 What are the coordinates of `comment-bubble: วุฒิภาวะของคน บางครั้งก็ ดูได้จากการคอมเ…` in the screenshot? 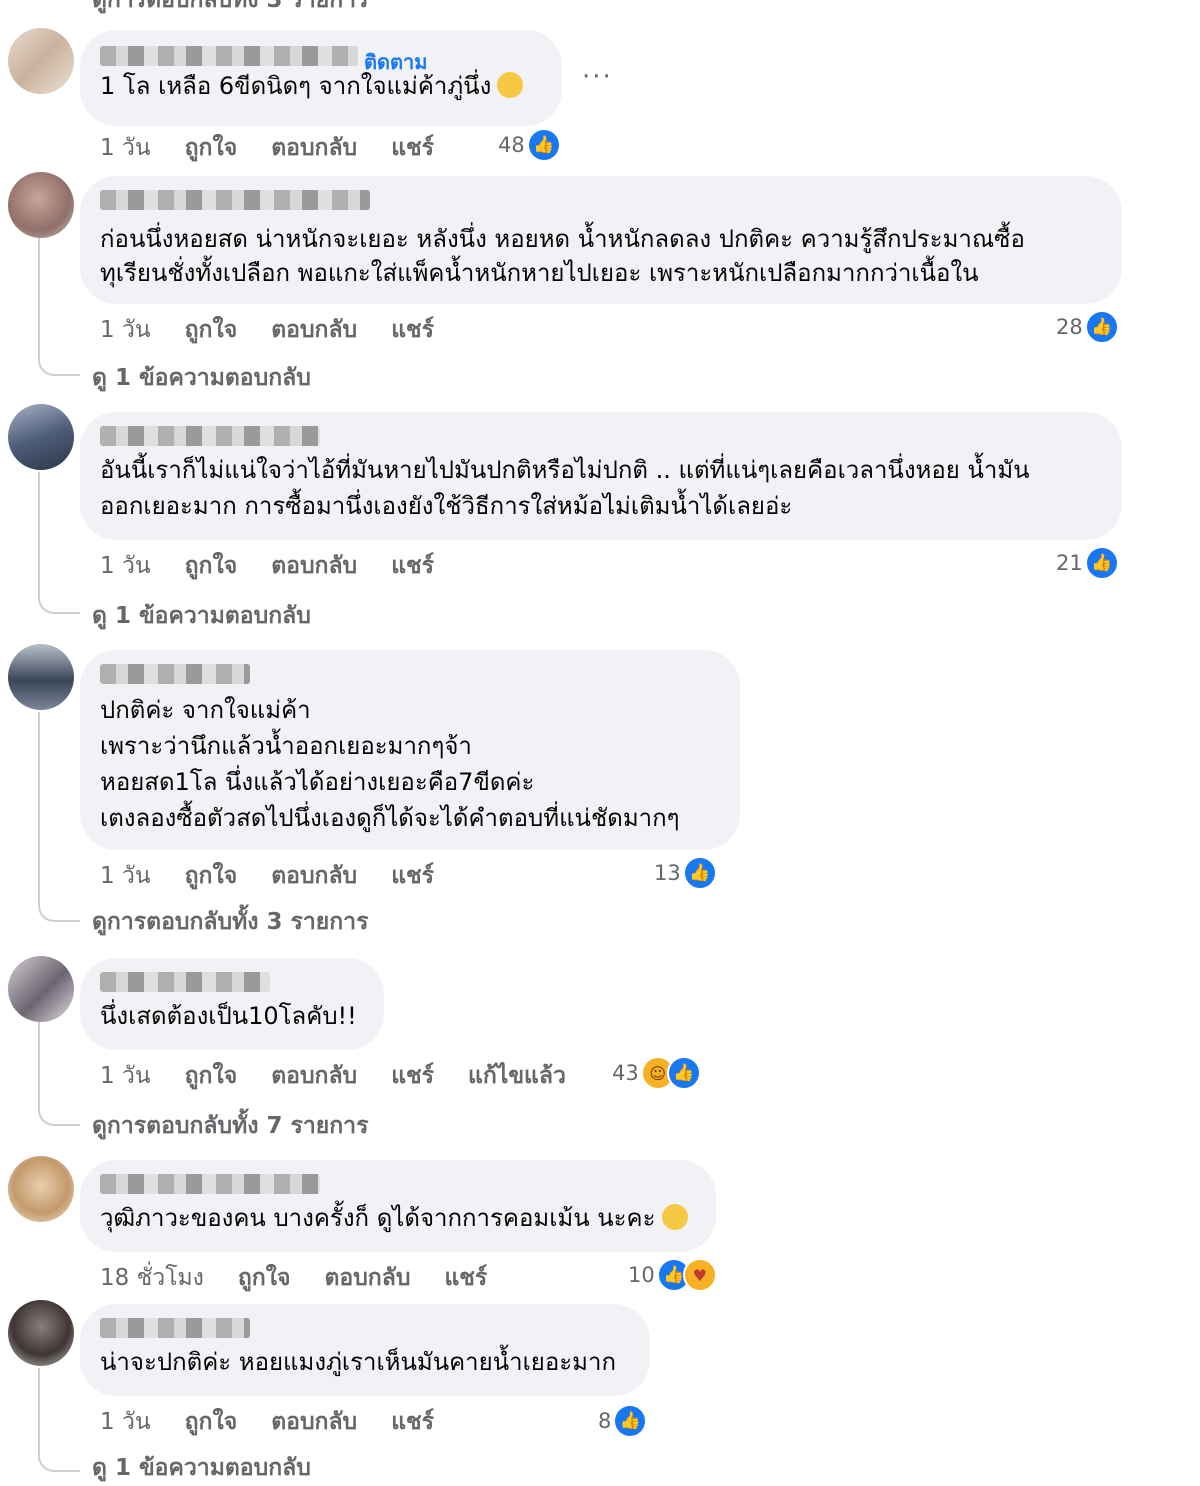 It's located at (398, 1206).